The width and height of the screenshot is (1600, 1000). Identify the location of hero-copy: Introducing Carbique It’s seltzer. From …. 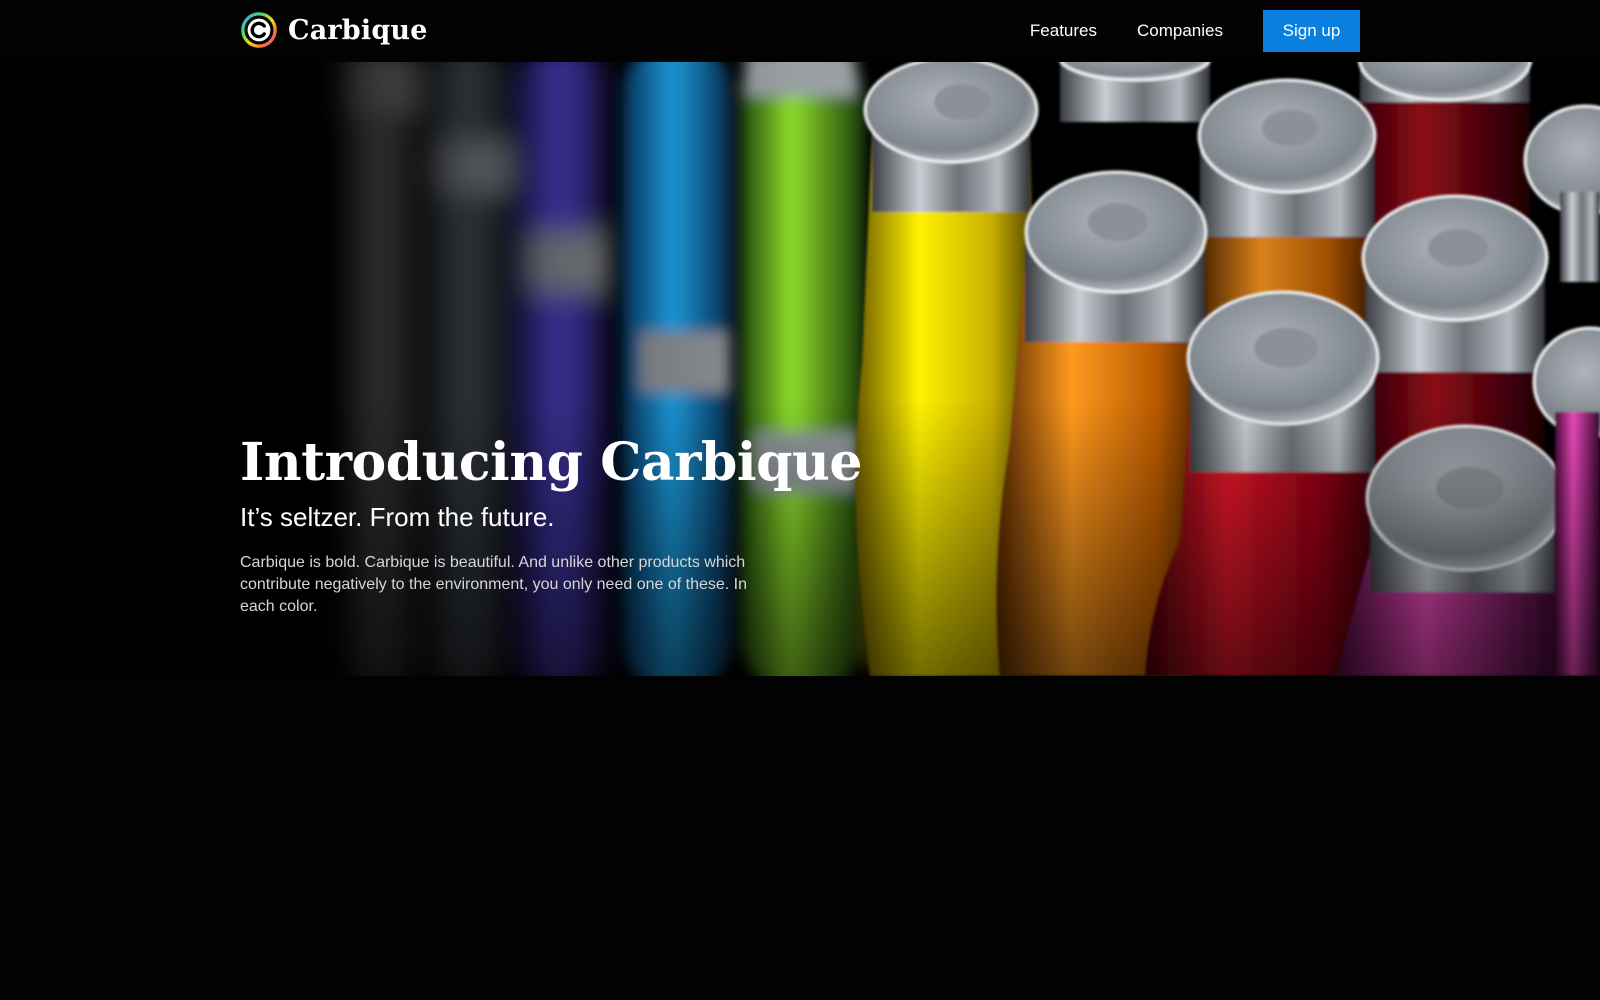
(551, 525).